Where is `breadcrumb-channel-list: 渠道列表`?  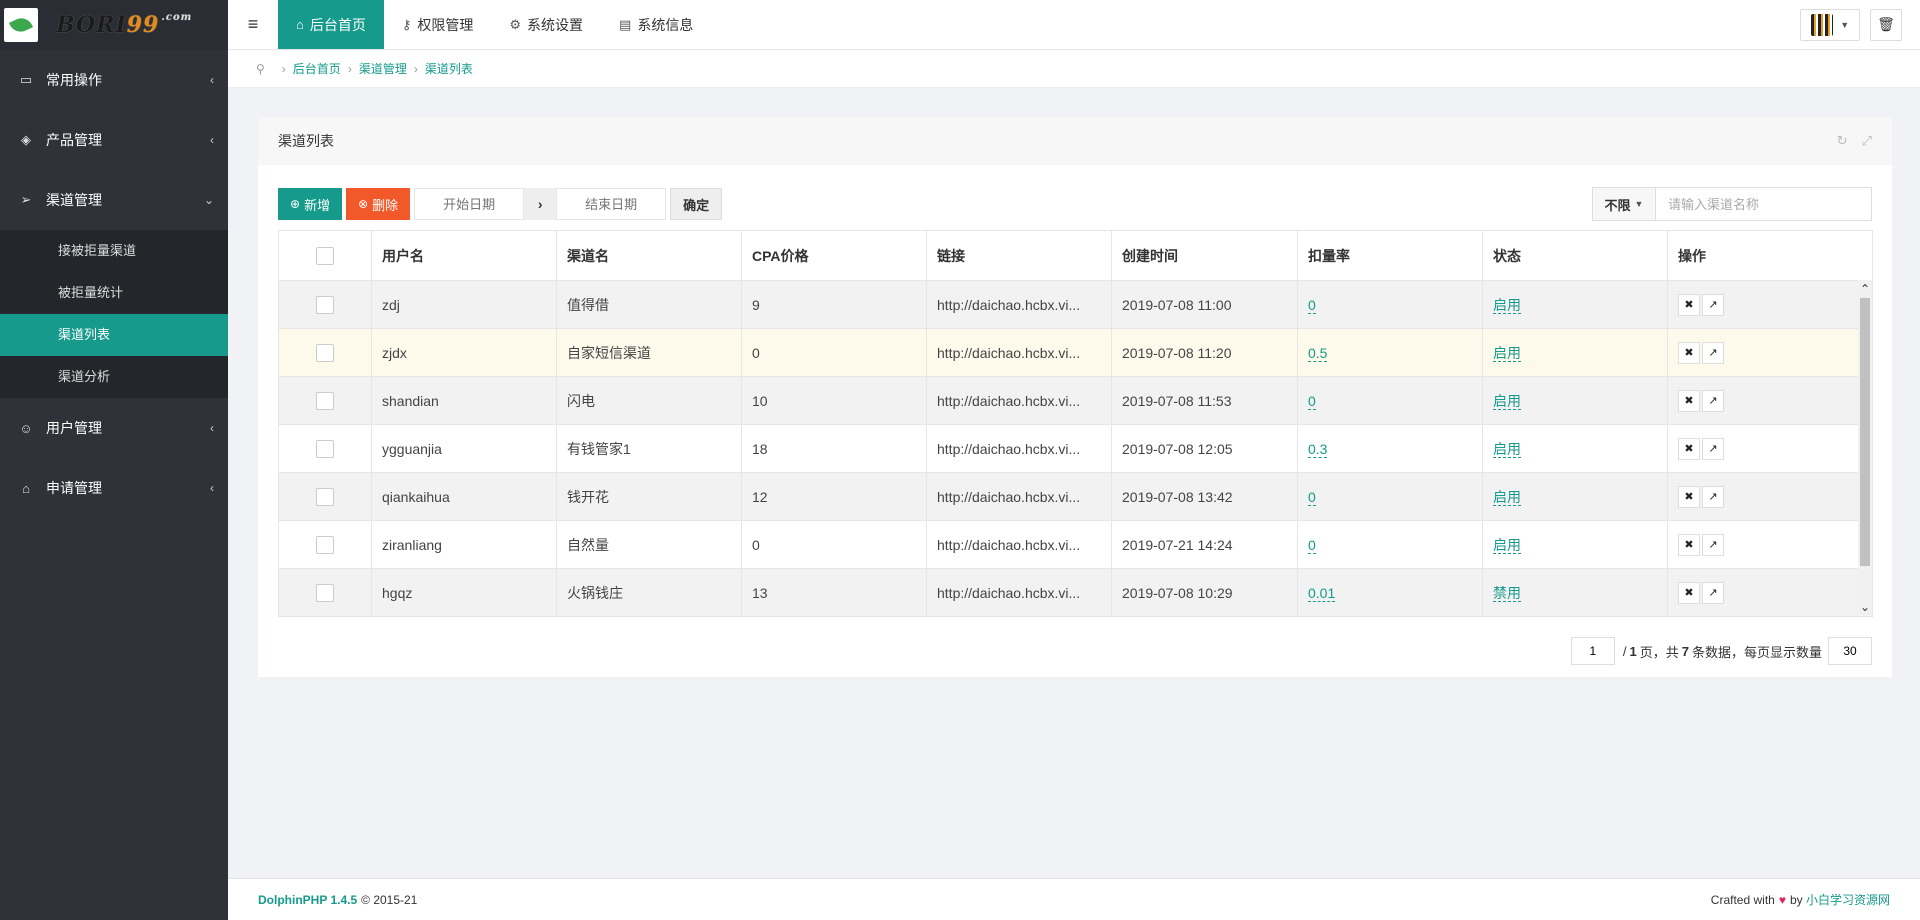 breadcrumb-channel-list: 渠道列表 is located at coordinates (449, 68).